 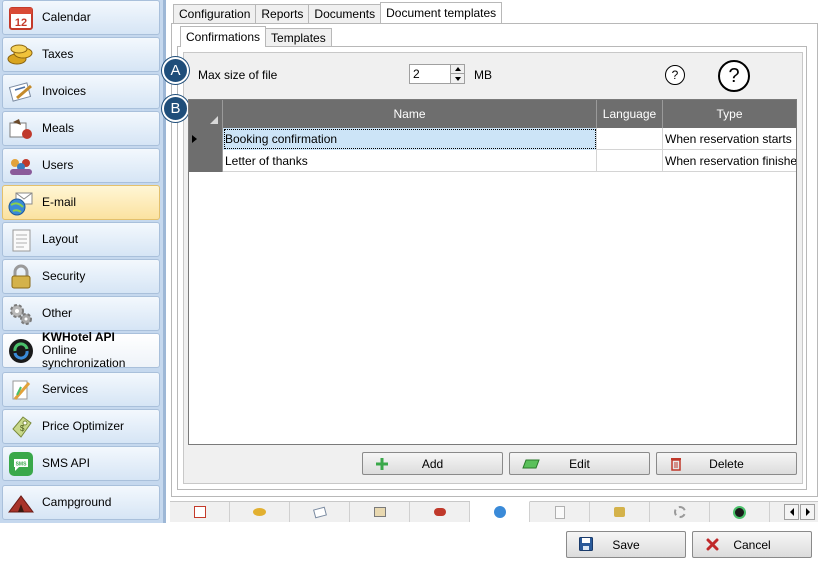 I want to click on sidebar-item-services: Services, so click(x=81, y=389).